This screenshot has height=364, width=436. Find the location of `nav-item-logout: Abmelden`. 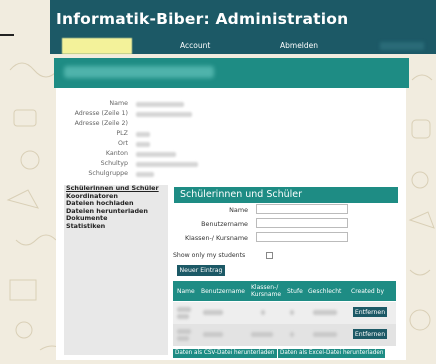

nav-item-logout: Abmelden is located at coordinates (299, 46).